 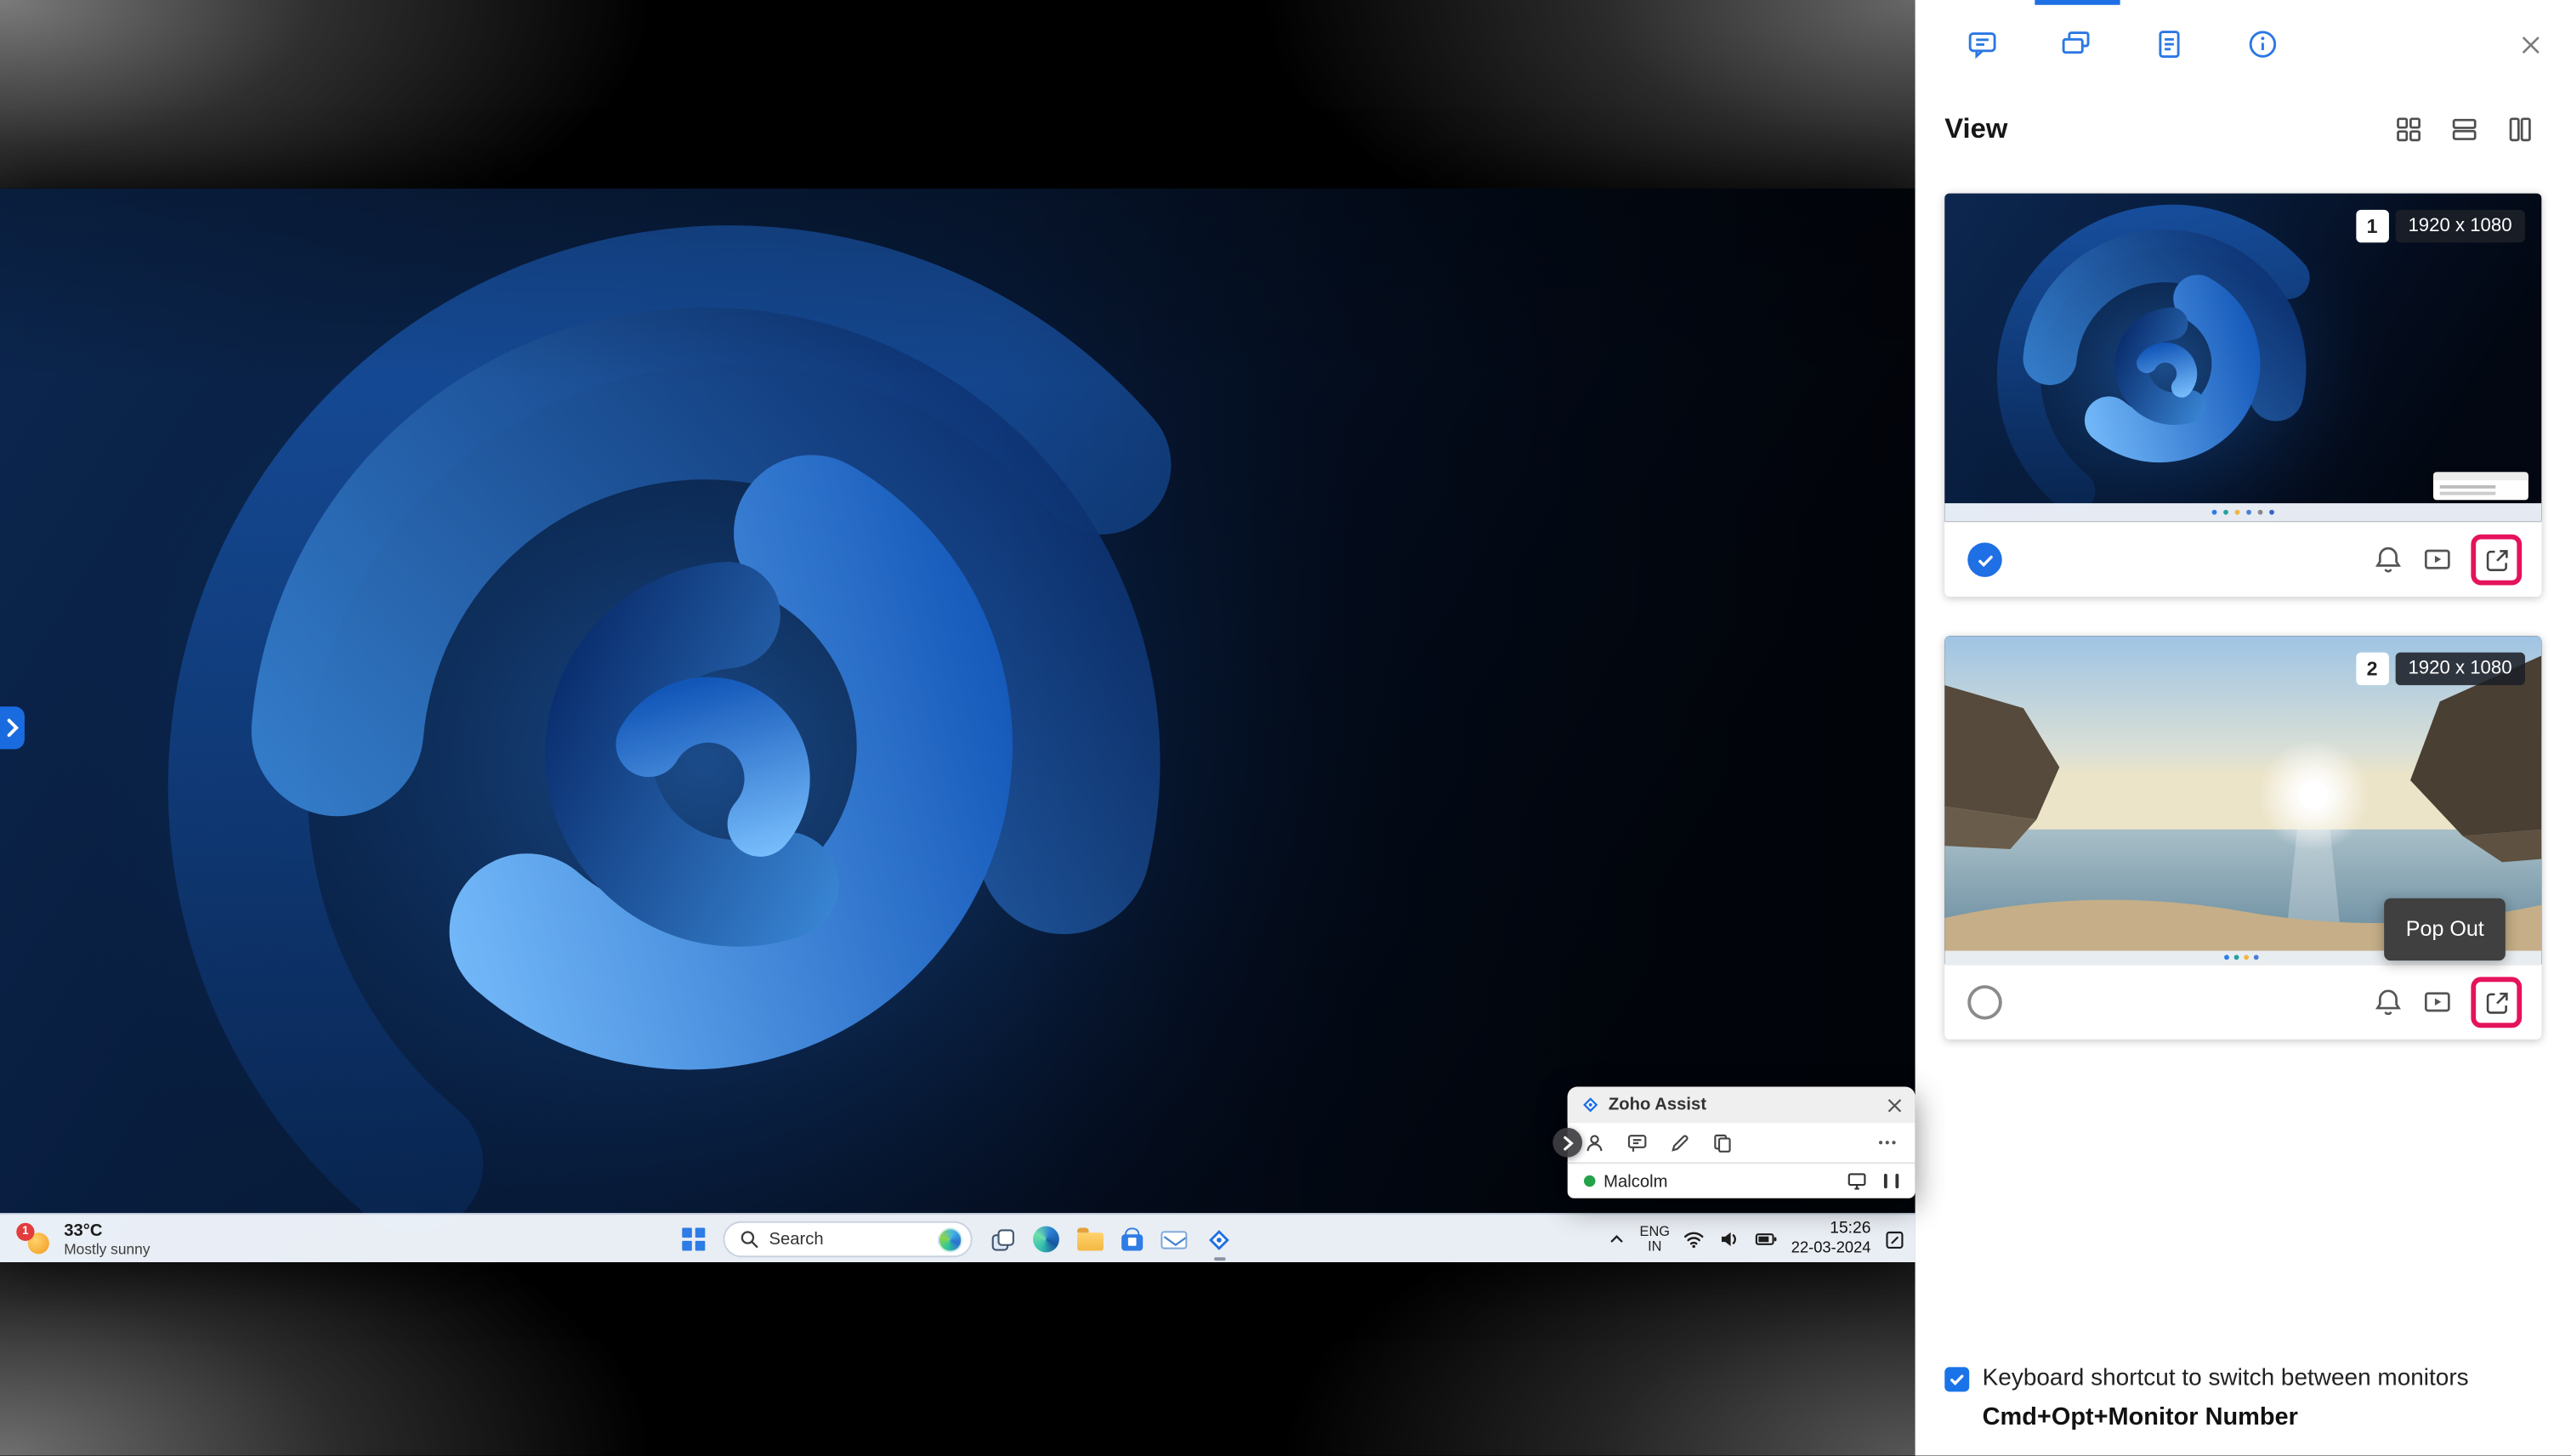 What do you see at coordinates (1741, 1105) in the screenshot?
I see `assist-window-titlebar: Zoho Assist` at bounding box center [1741, 1105].